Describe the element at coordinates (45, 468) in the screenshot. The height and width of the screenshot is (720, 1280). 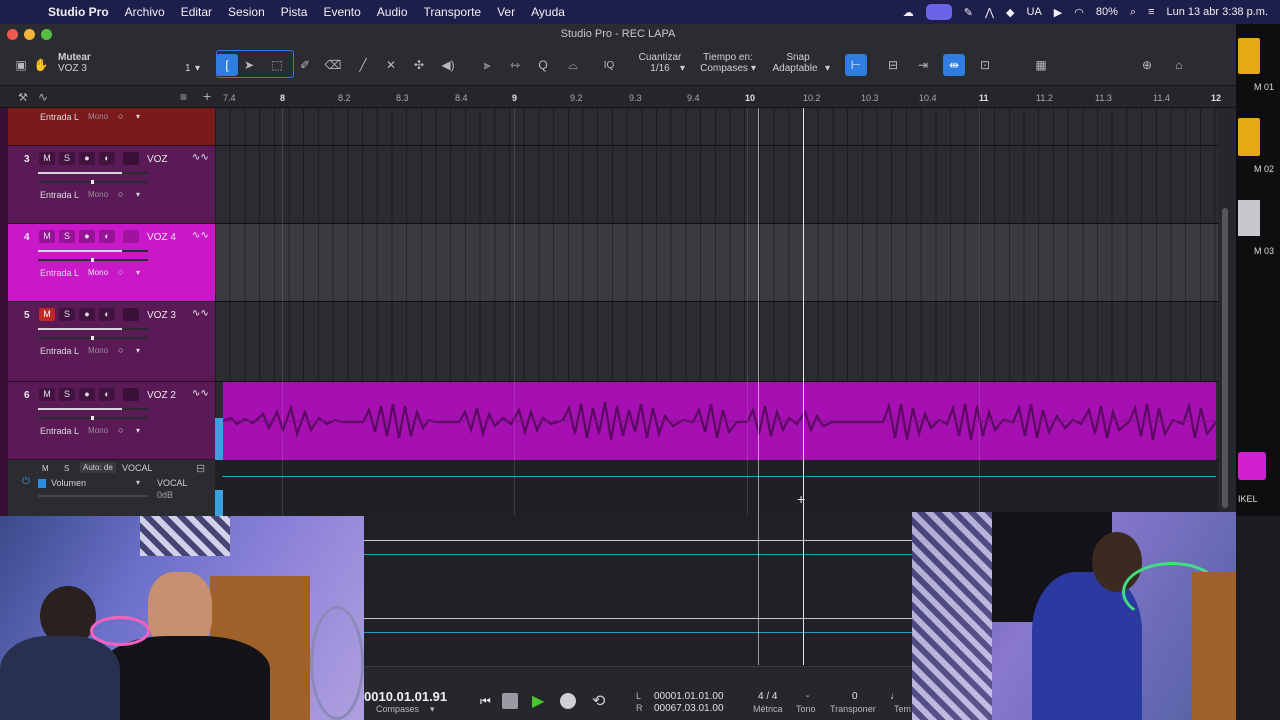
I see `automation-mute-button: M` at that location.